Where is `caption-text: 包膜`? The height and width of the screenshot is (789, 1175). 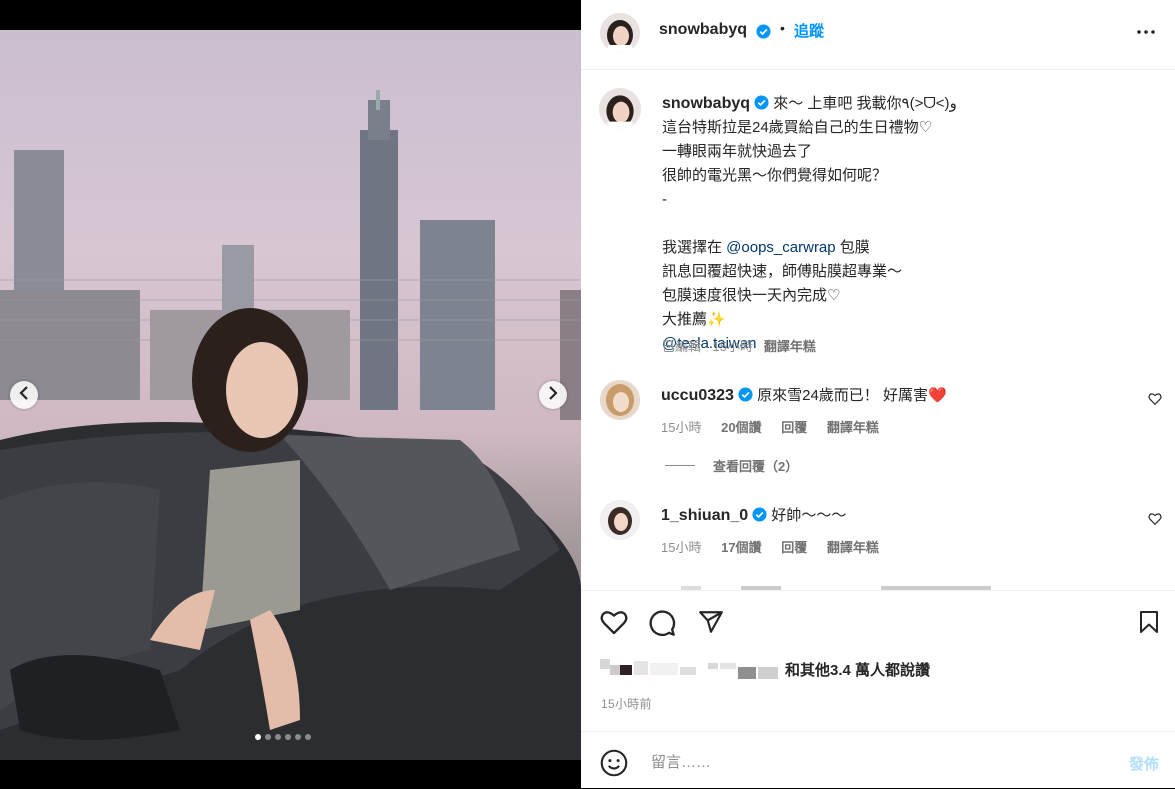 caption-text: 包膜 is located at coordinates (852, 247).